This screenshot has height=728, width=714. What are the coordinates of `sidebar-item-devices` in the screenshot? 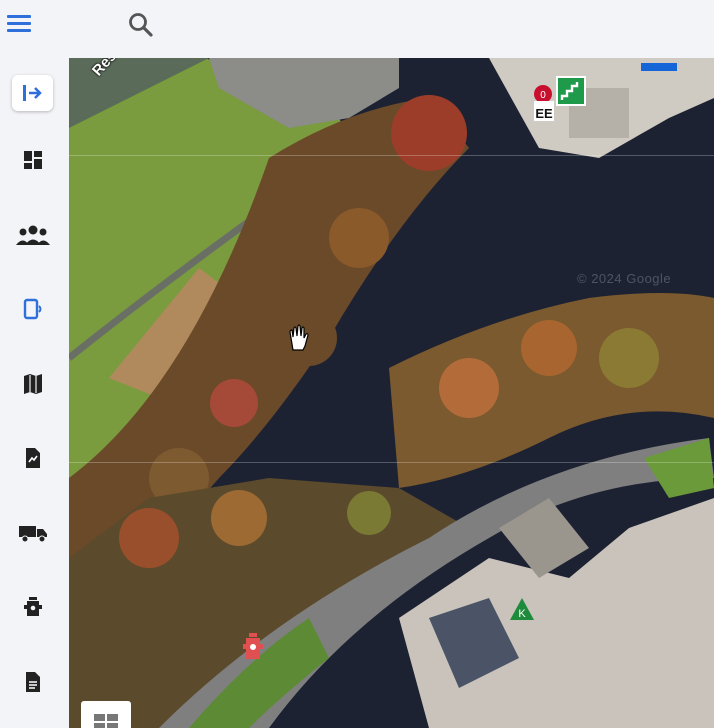 It's located at (33, 309).